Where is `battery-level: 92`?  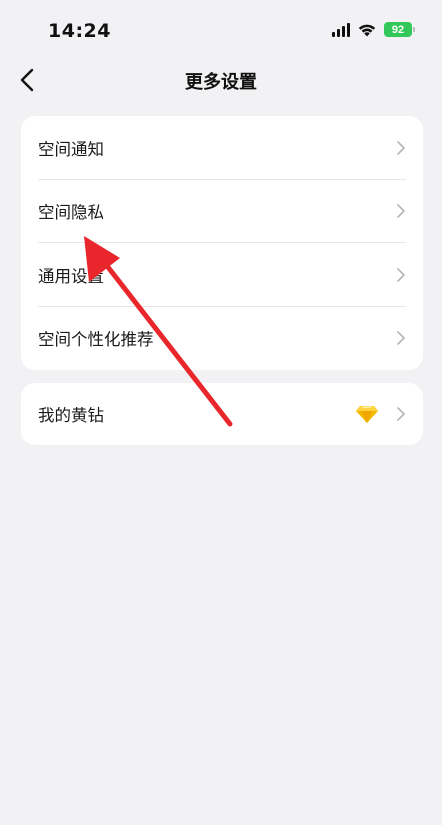 battery-level: 92 is located at coordinates (398, 29).